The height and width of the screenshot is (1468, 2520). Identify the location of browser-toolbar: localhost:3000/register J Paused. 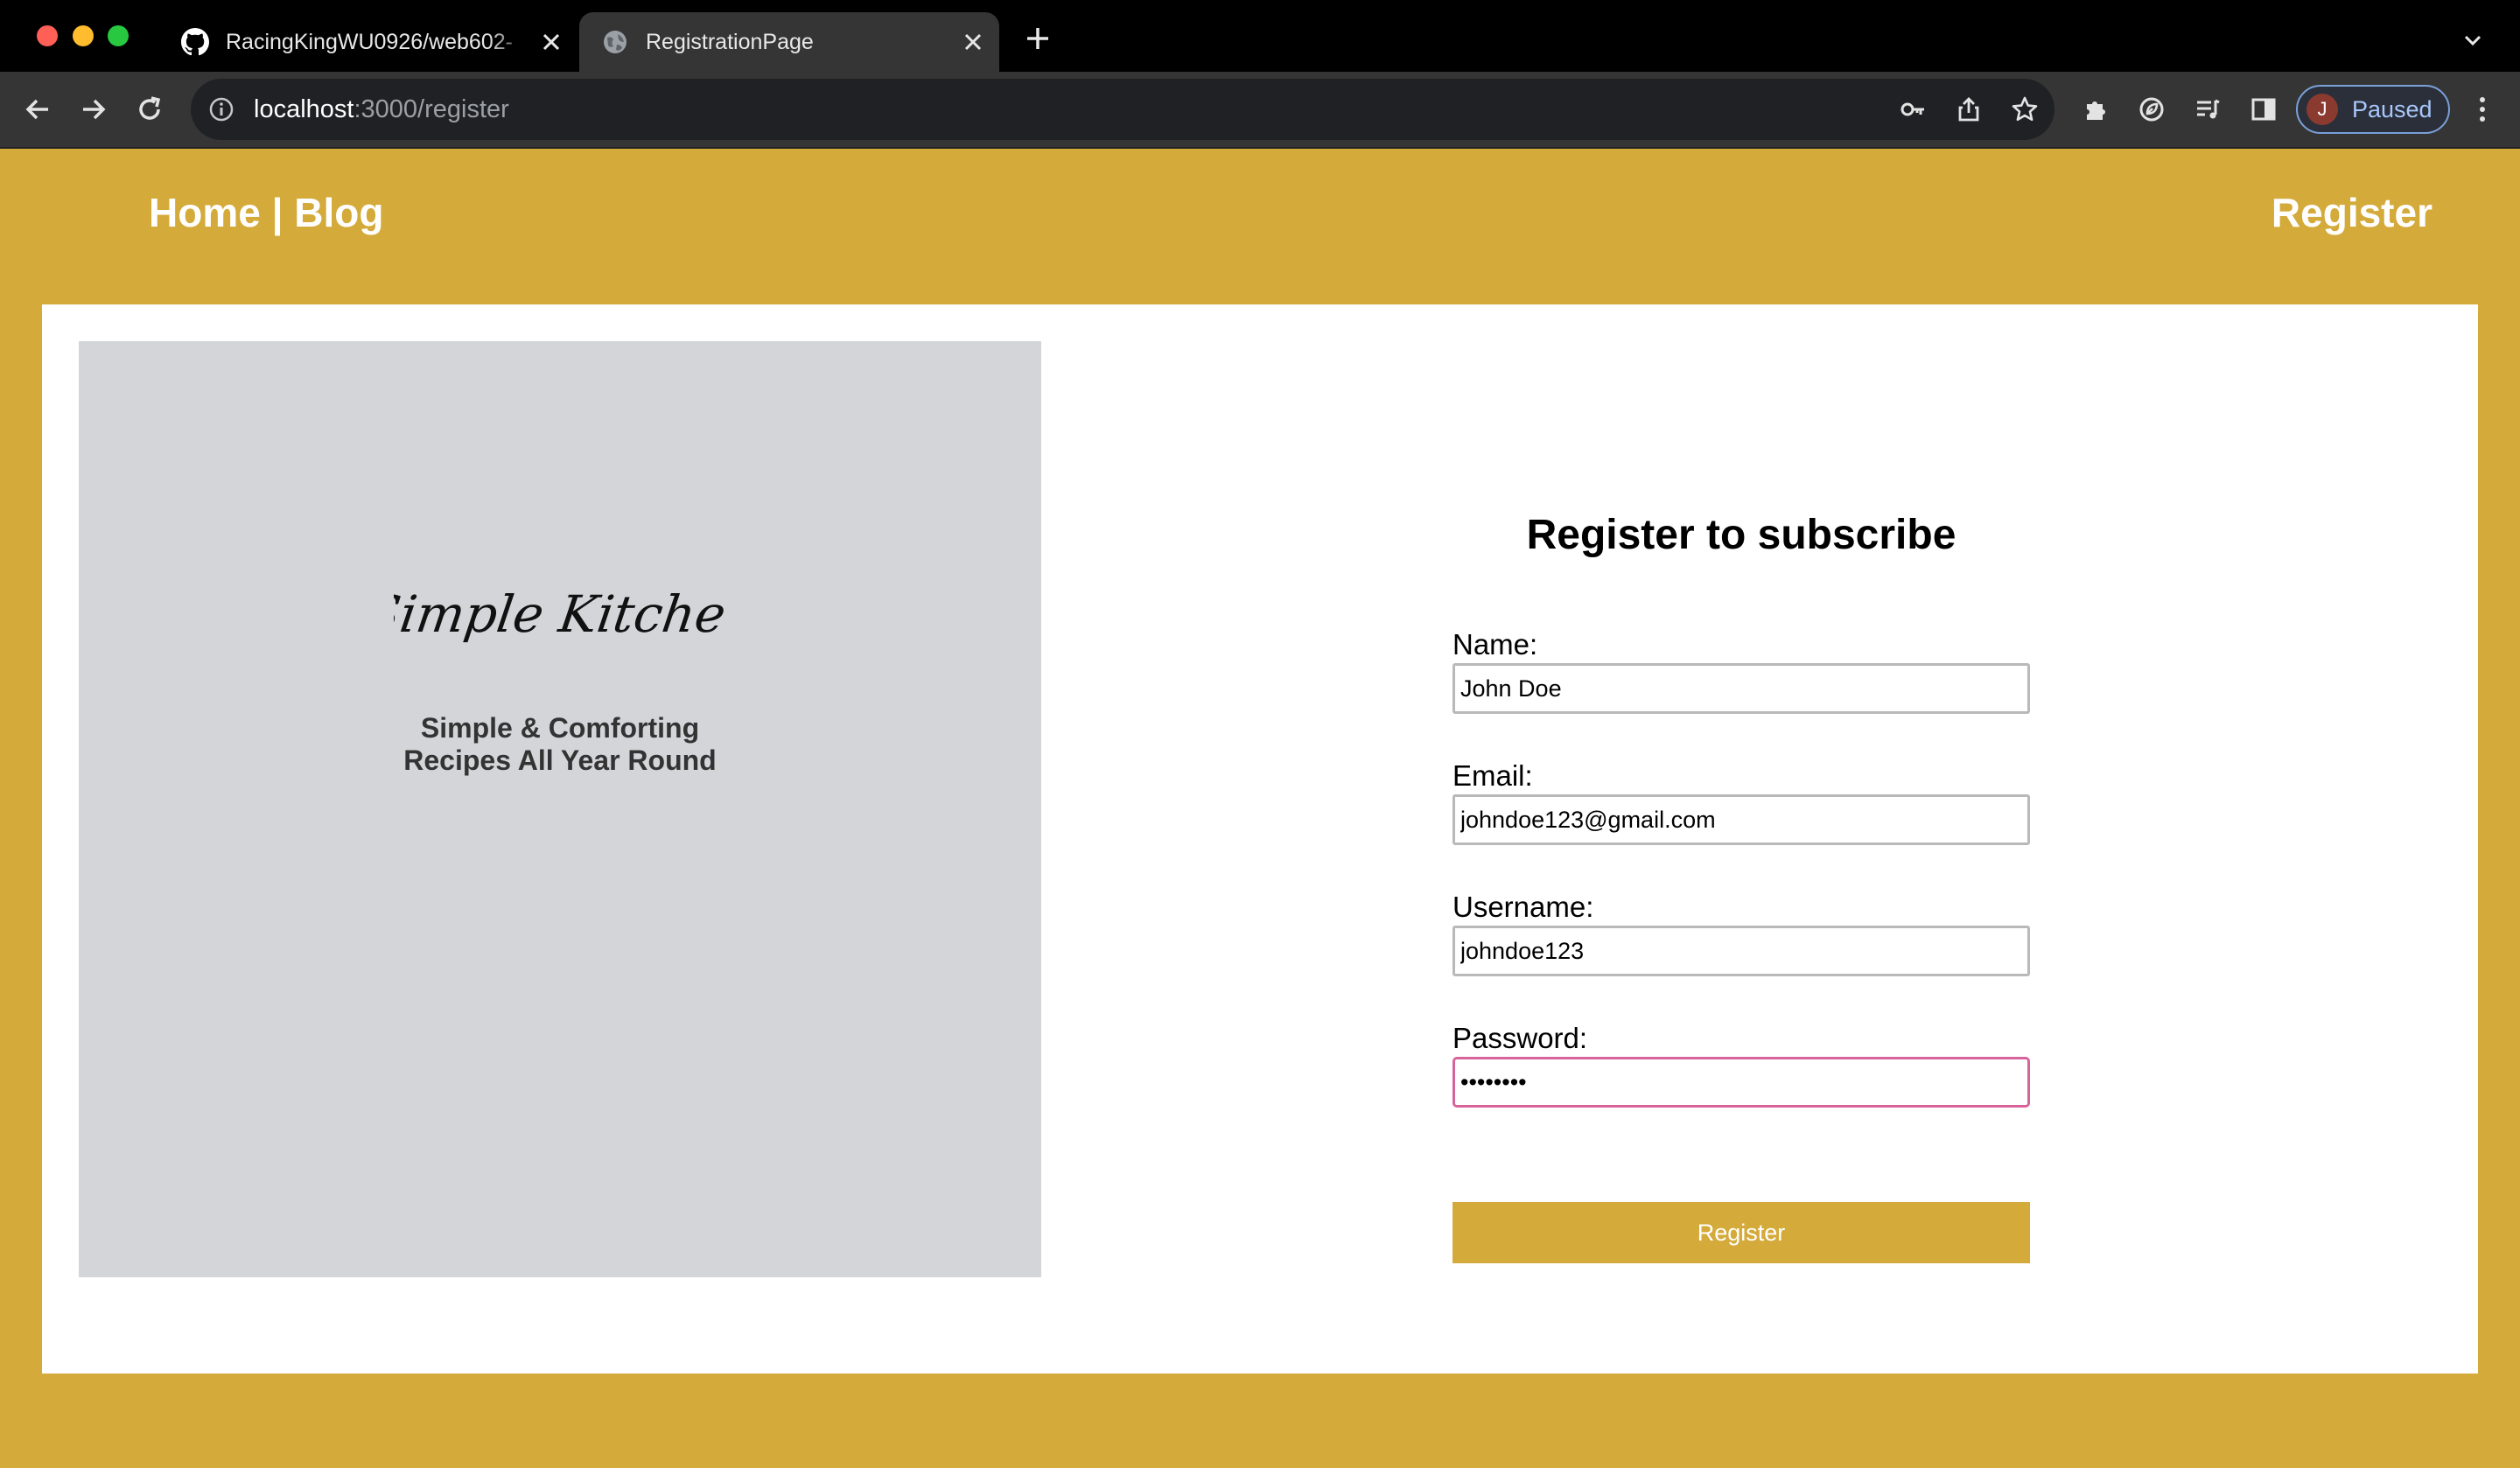
(1260, 110).